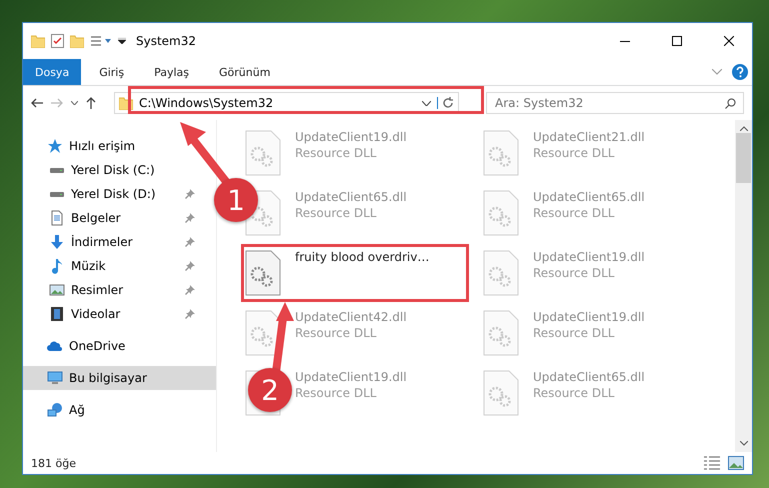  Describe the element at coordinates (54, 463) in the screenshot. I see `item-count: 181 öğe` at that location.